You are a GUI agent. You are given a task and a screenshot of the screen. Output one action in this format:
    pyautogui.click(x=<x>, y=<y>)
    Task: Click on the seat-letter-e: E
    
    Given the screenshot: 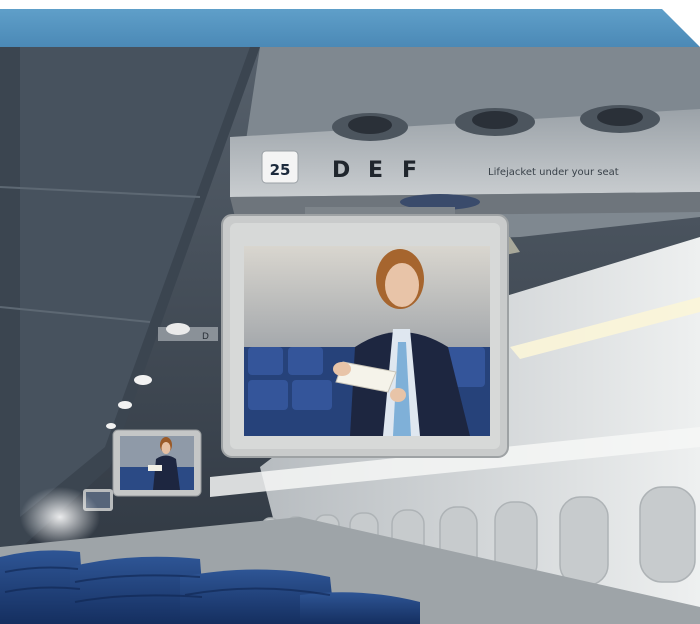 What is the action you would take?
    pyautogui.click(x=375, y=170)
    